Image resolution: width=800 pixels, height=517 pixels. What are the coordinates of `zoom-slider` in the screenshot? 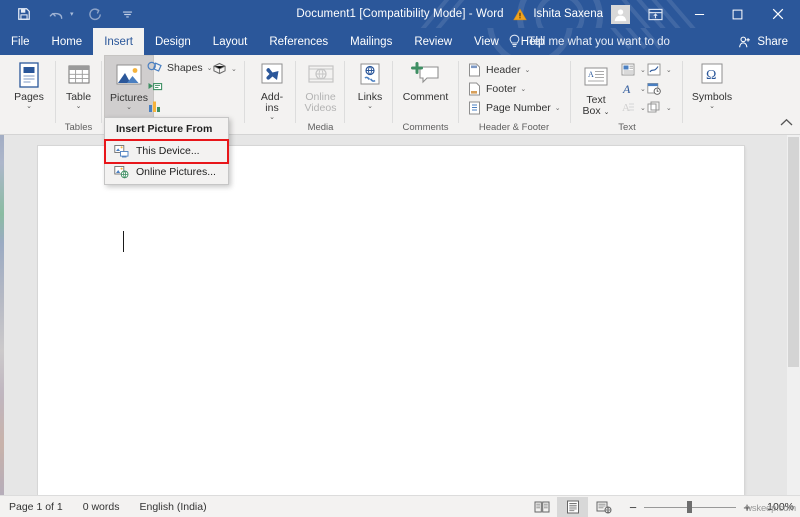 It's located at (690, 507).